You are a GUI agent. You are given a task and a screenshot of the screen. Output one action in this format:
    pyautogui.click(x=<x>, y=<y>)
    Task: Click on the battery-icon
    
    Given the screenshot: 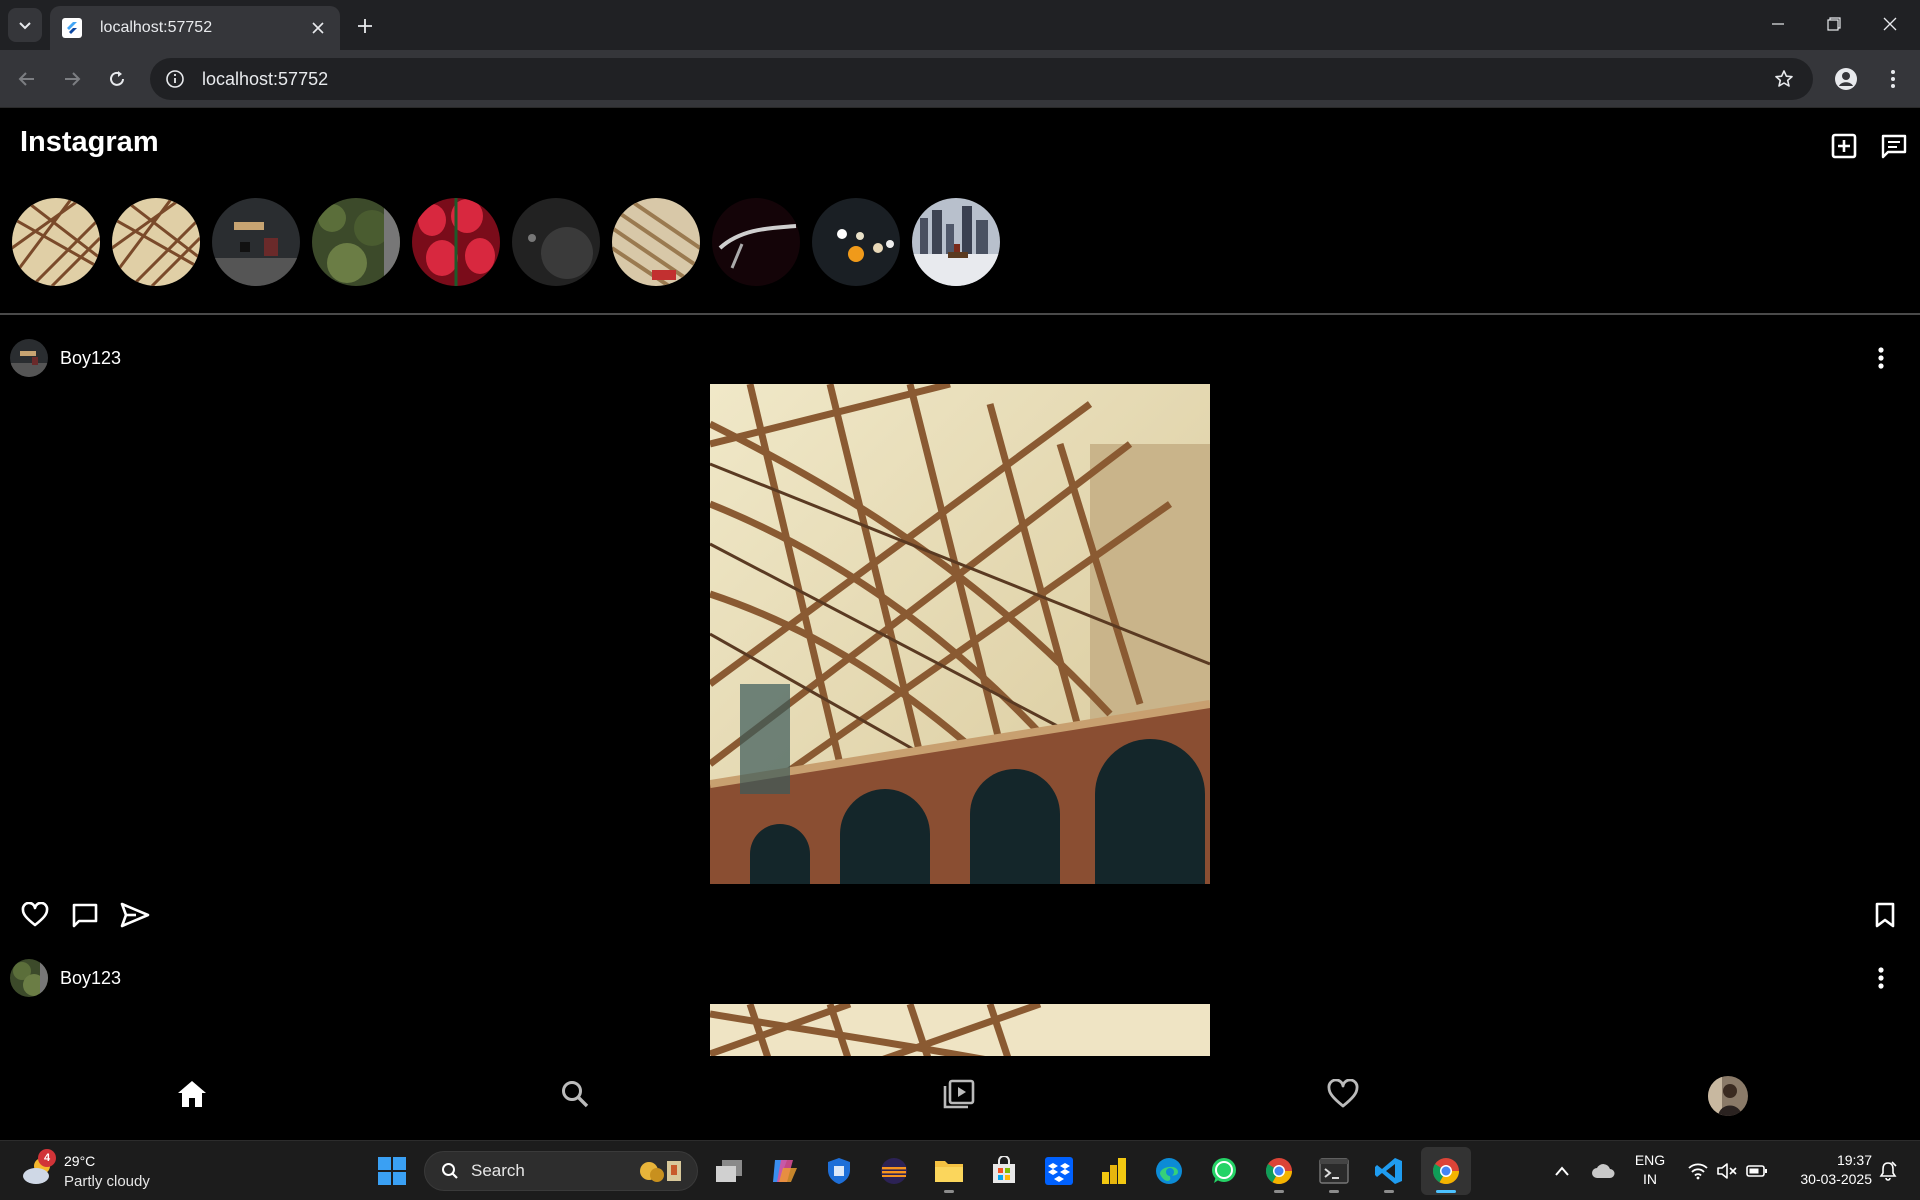 What is the action you would take?
    pyautogui.click(x=1756, y=1171)
    